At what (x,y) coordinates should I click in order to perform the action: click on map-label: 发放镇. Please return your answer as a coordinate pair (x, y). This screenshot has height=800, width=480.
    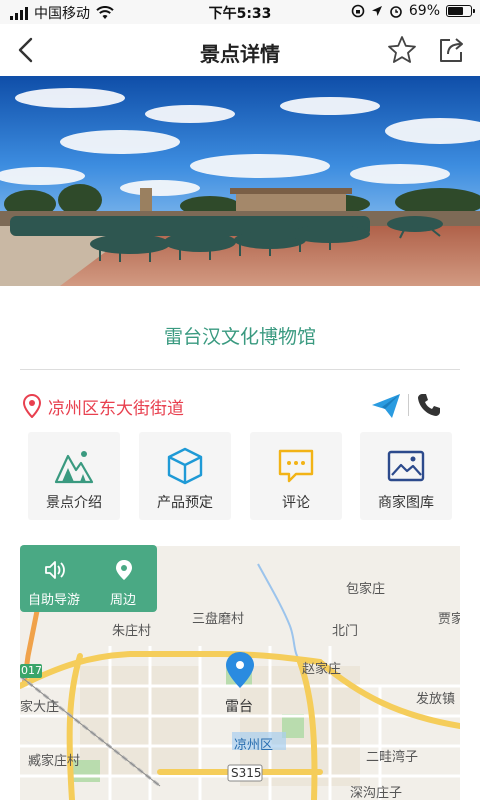
    Looking at the image, I should click on (436, 699).